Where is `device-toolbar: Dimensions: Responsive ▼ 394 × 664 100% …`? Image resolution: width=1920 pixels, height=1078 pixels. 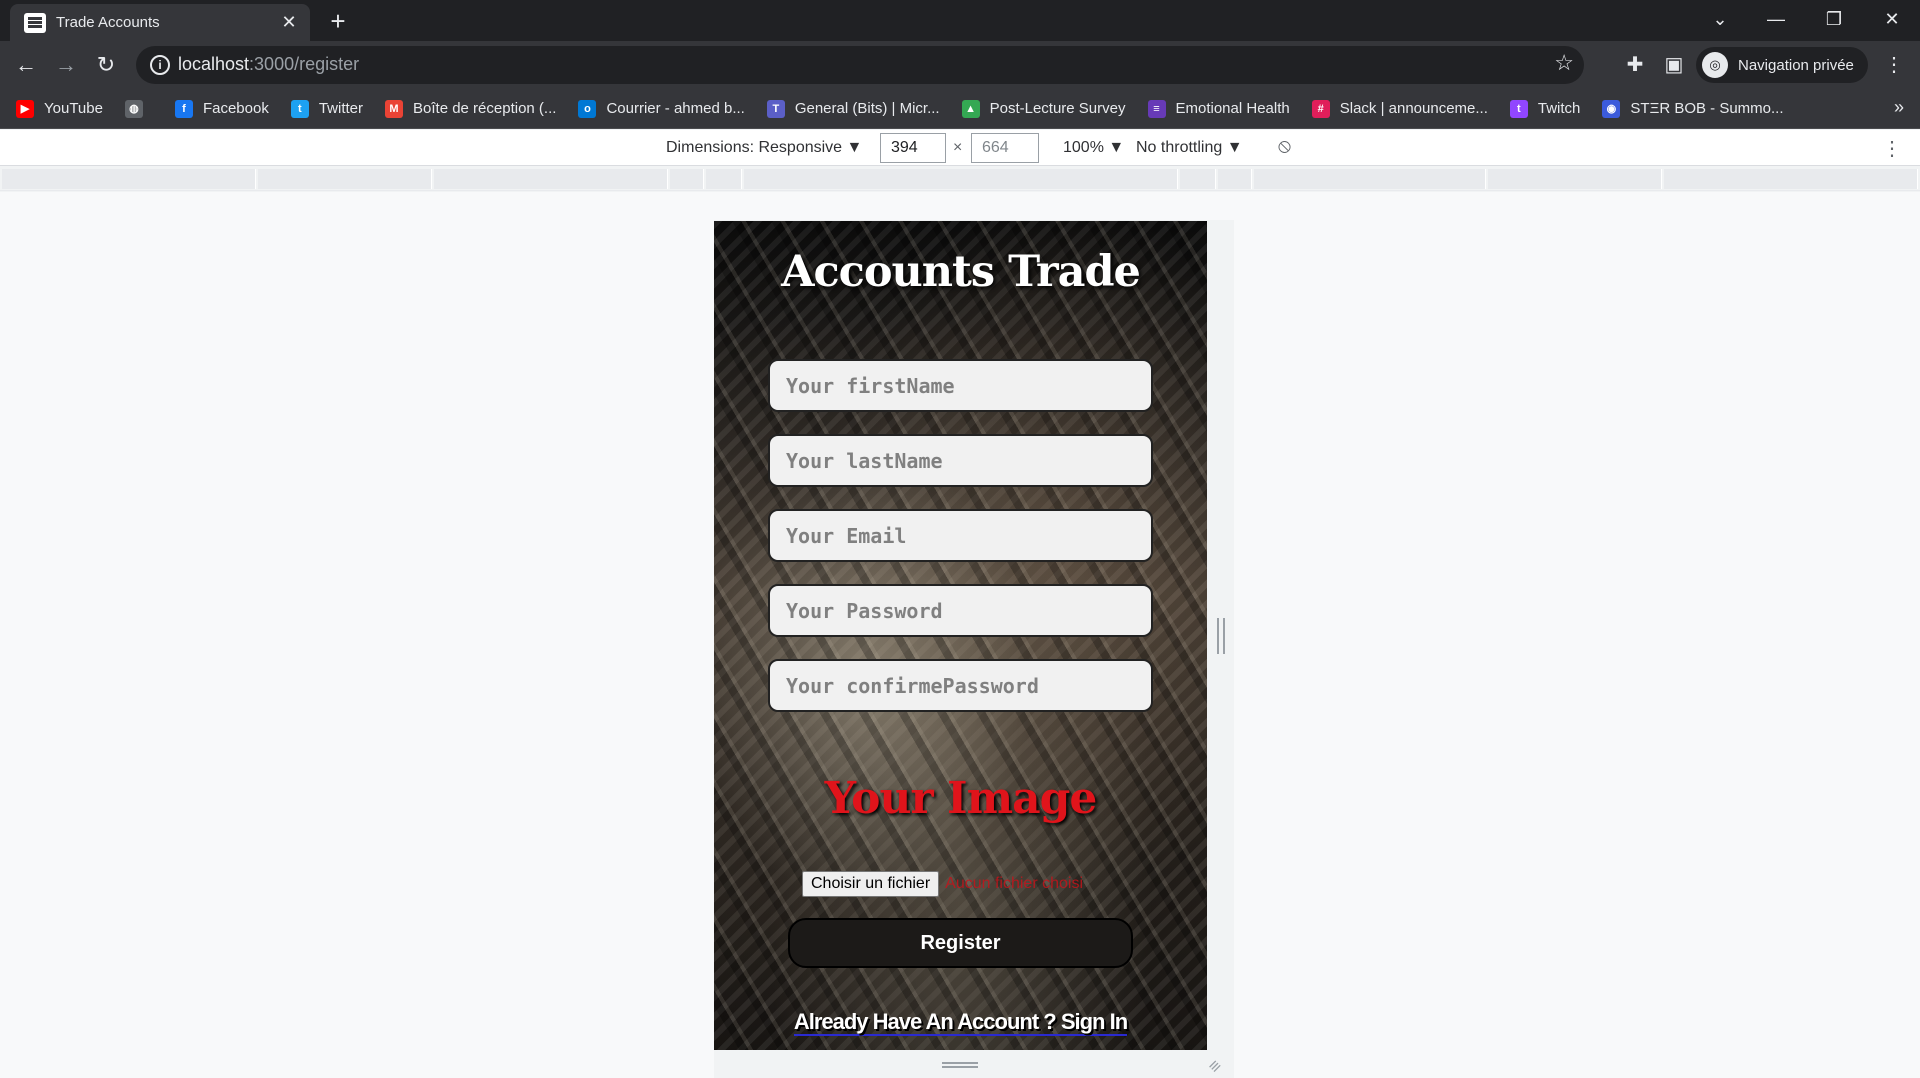 device-toolbar: Dimensions: Responsive ▼ 394 × 664 100% … is located at coordinates (960, 148).